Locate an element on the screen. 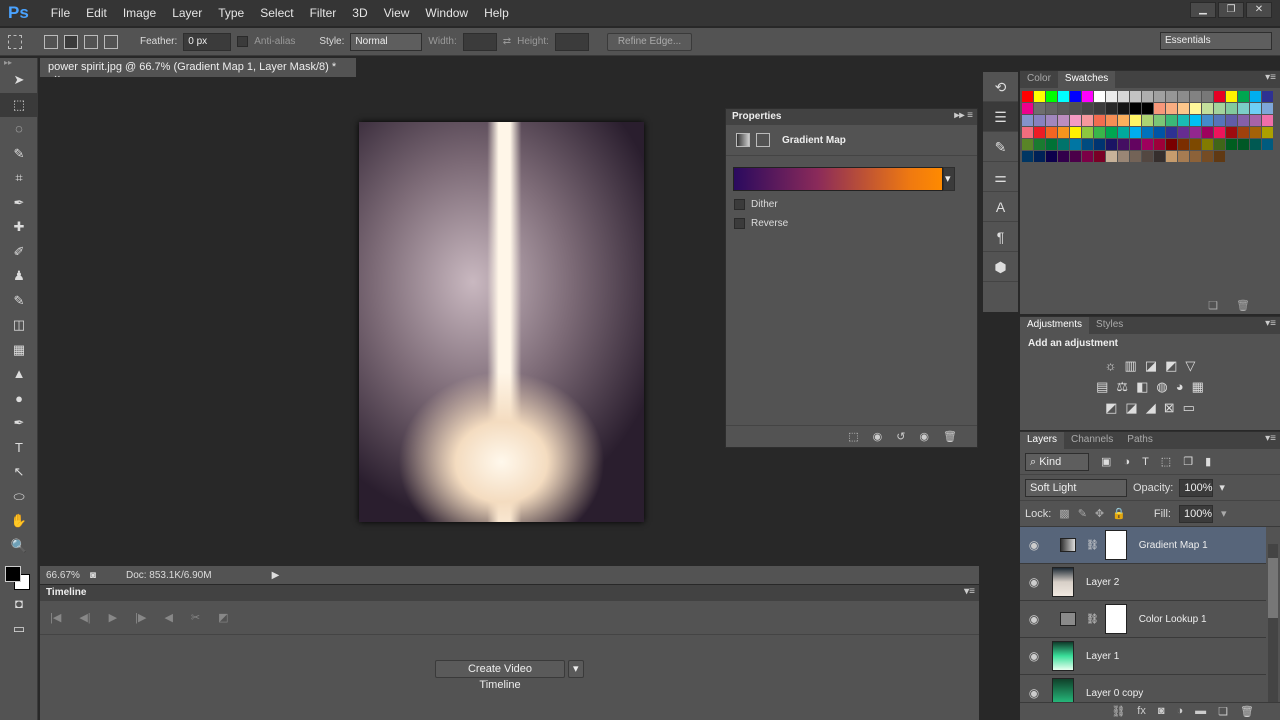 This screenshot has height=720, width=1280. adjustment-icon: ⚖ is located at coordinates (1122, 387).